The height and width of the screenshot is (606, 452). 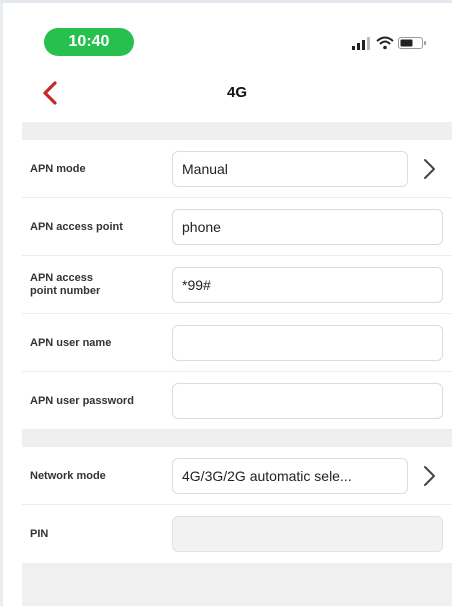 I want to click on apn-mode-label: APN mode, so click(x=58, y=168).